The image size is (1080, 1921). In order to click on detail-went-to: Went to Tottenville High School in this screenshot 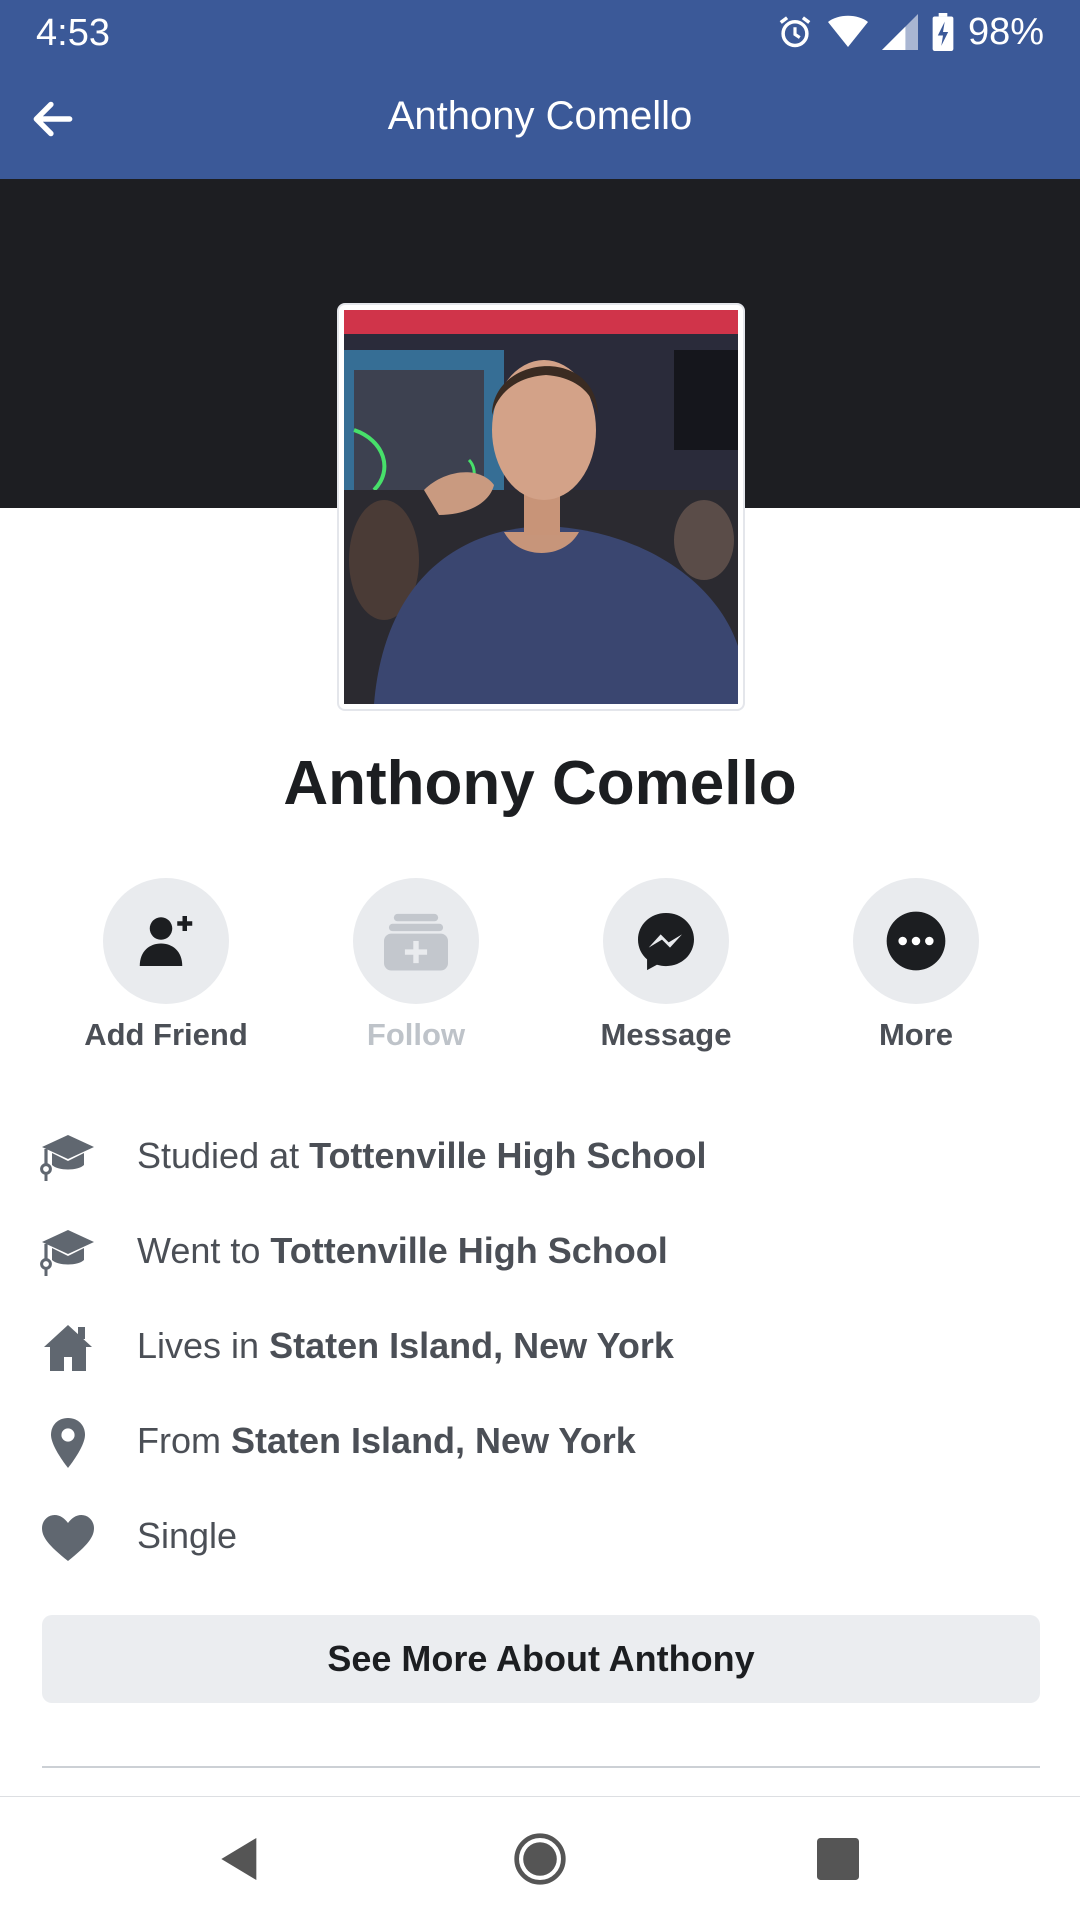, I will do `click(540, 1252)`.